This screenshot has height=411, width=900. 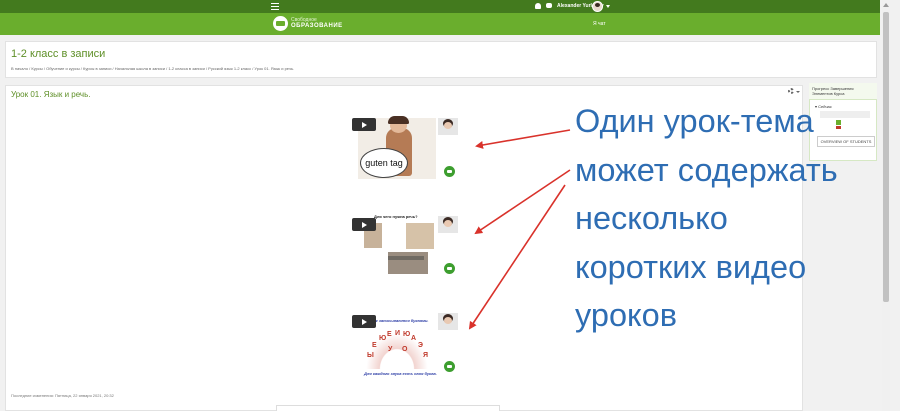 I want to click on annotation-line: Один урок-тема, so click(x=694, y=121).